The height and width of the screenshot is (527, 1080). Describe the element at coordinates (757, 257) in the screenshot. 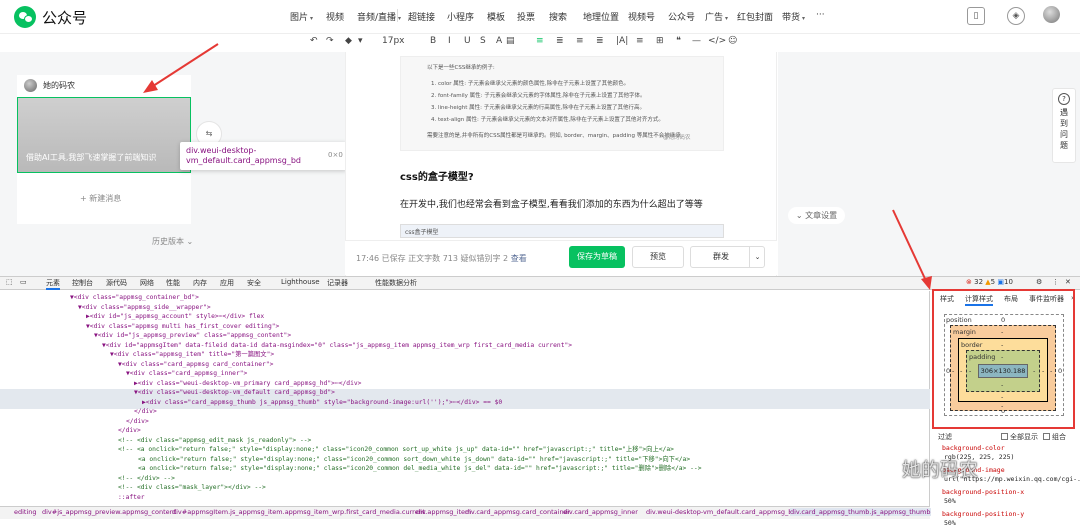

I see `chevron-down-icon: ⌄` at that location.